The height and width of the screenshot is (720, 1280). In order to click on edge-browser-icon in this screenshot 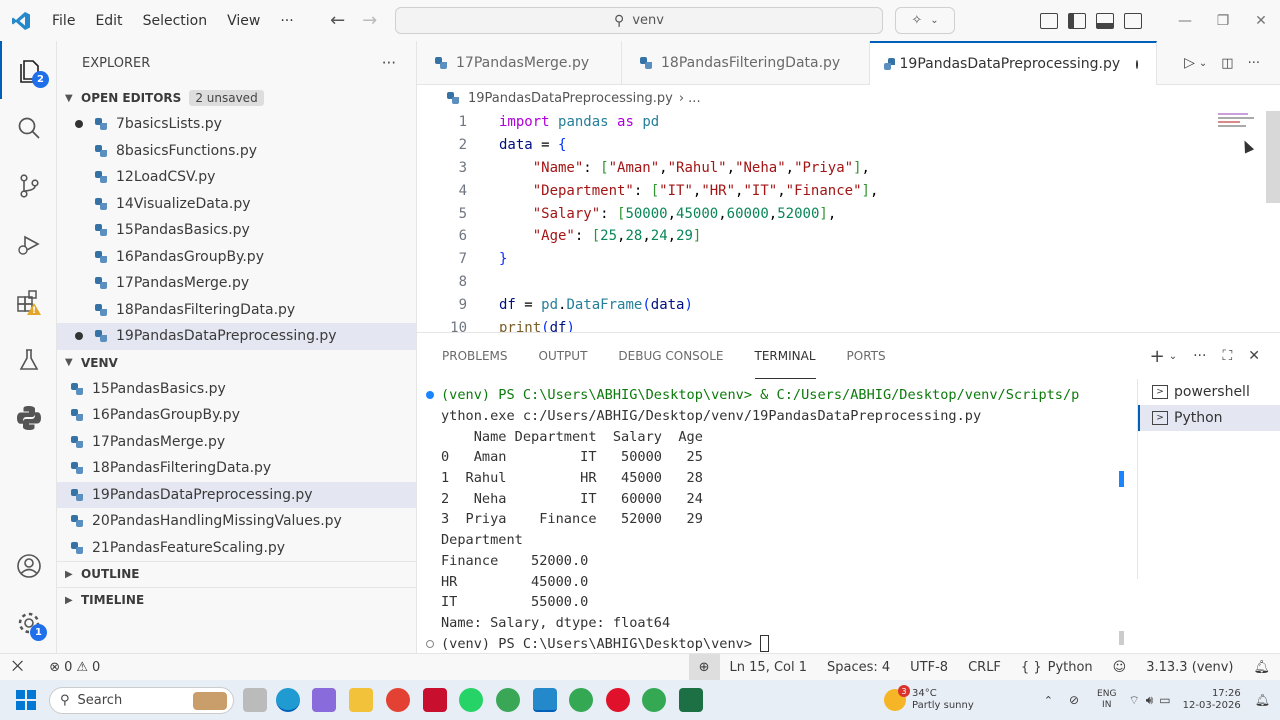, I will do `click(288, 700)`.